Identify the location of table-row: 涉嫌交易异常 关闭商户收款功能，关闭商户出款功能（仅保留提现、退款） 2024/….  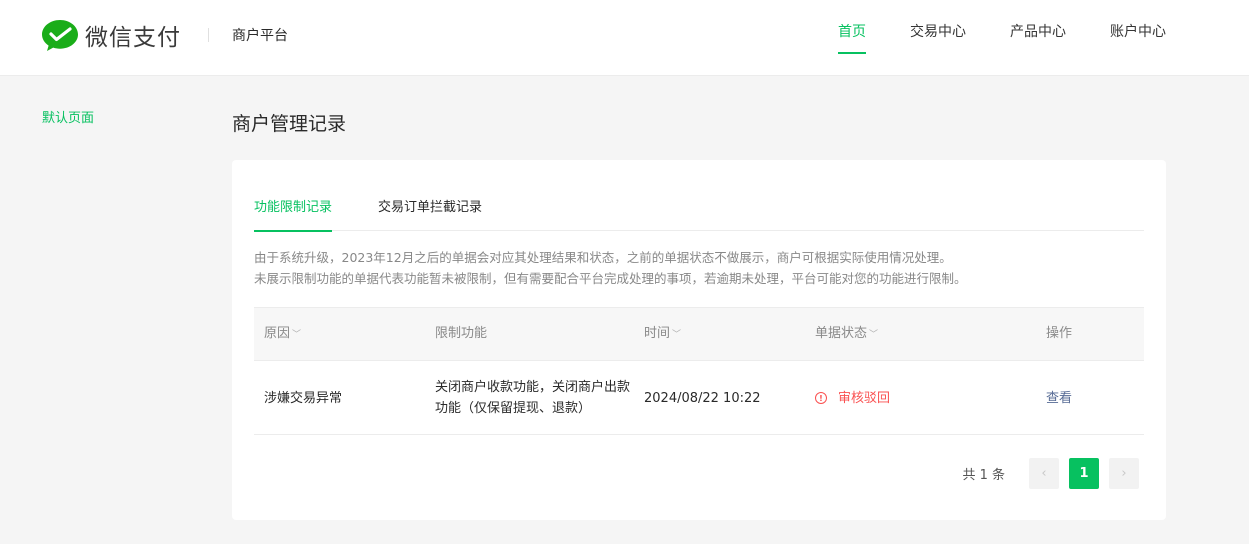
(699, 398).